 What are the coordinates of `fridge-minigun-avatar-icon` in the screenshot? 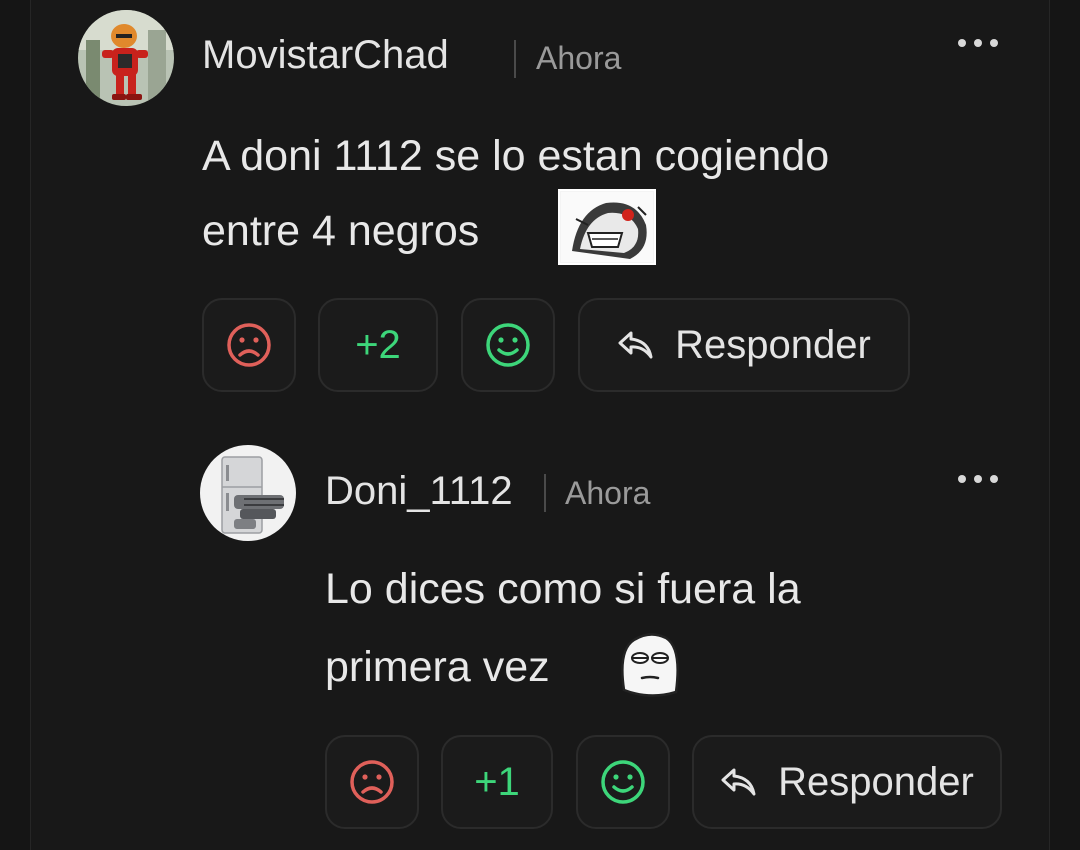 It's located at (248, 493).